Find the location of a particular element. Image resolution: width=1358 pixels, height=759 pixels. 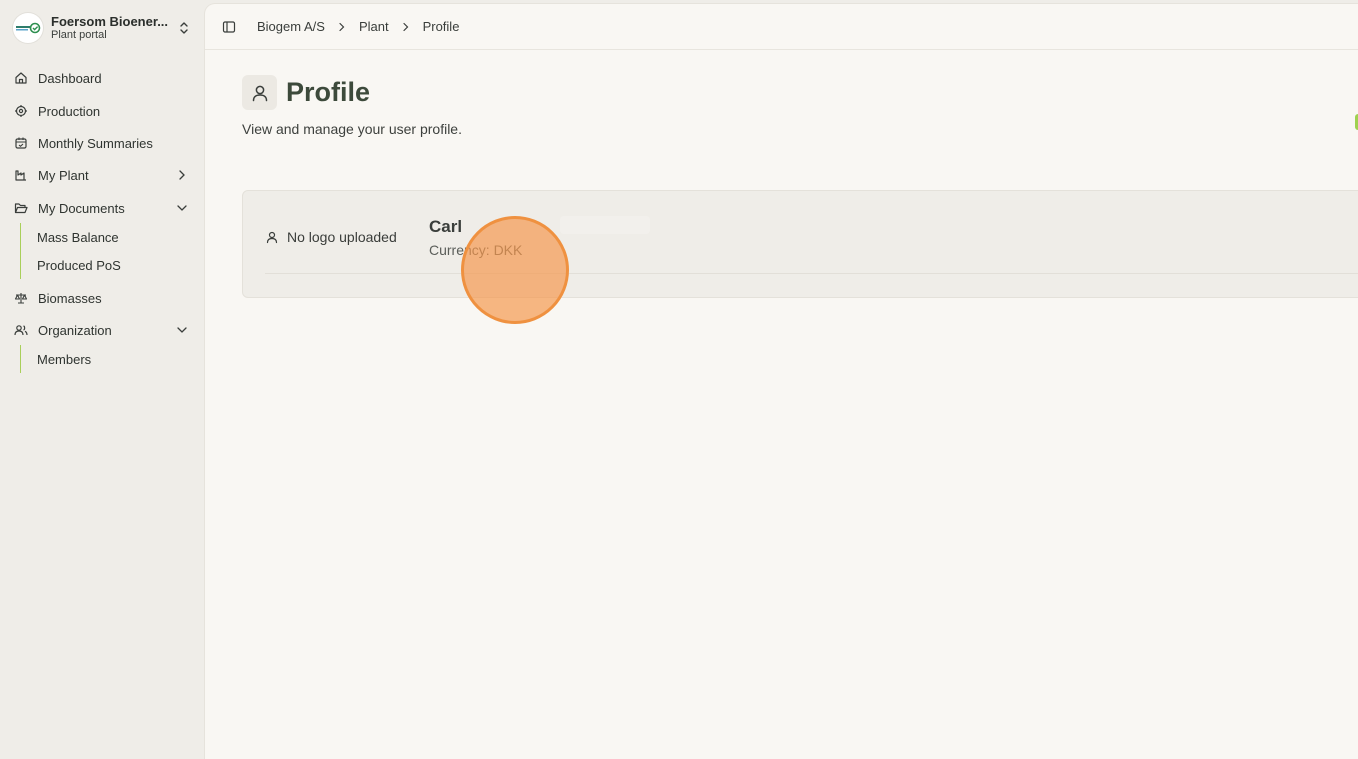

sidebar-item-members: Members is located at coordinates (109, 359).